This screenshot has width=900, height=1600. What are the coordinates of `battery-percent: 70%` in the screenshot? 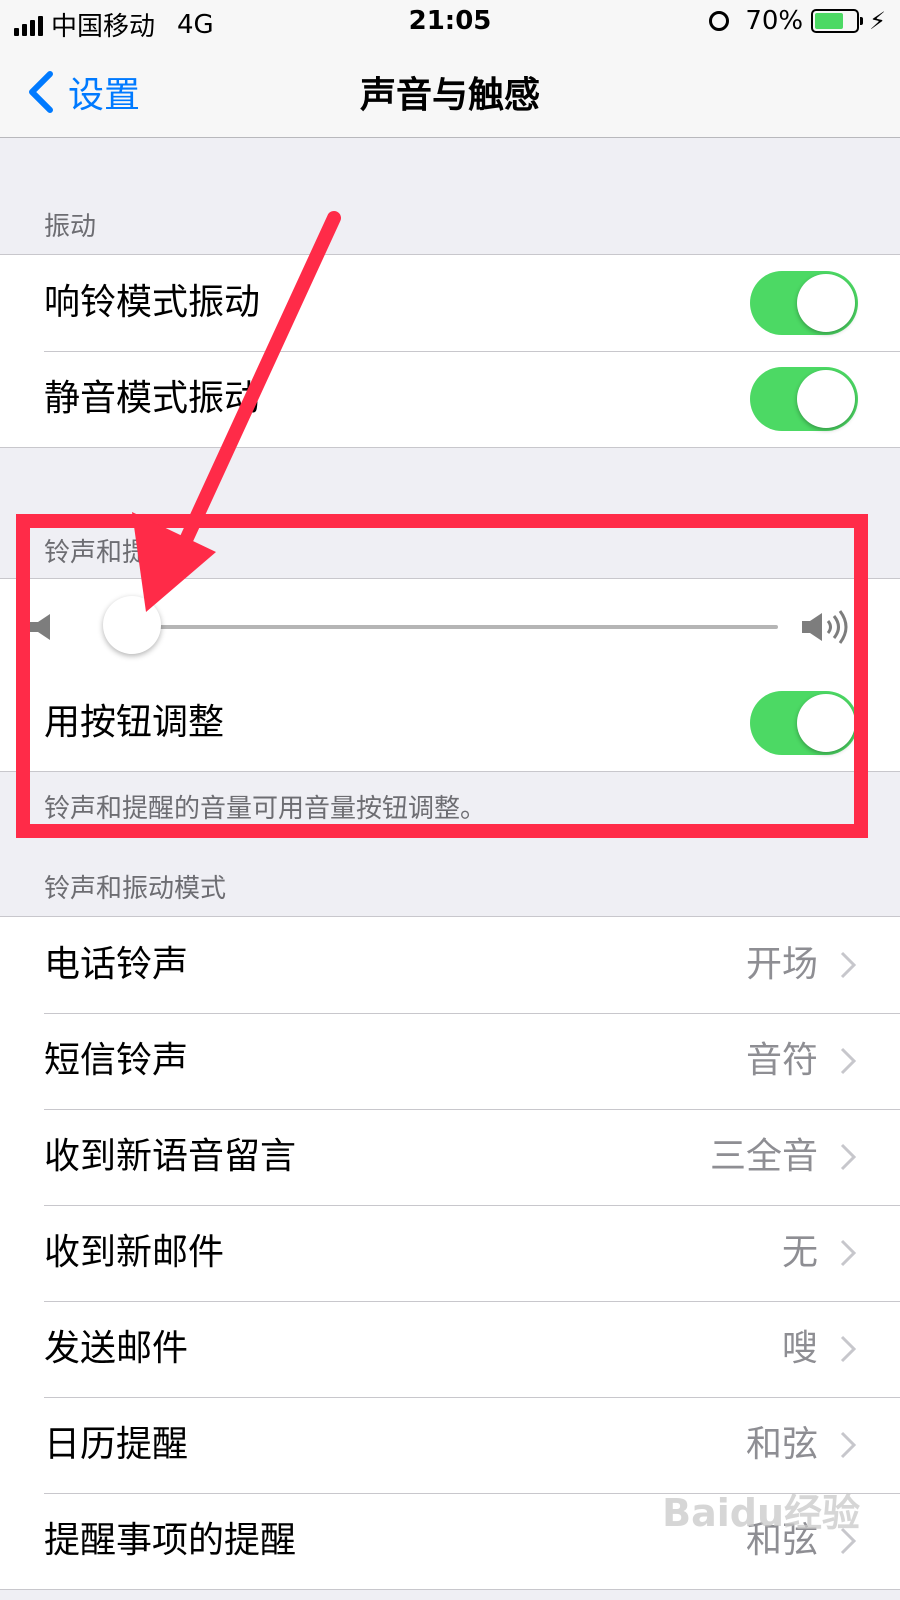 It's located at (774, 21).